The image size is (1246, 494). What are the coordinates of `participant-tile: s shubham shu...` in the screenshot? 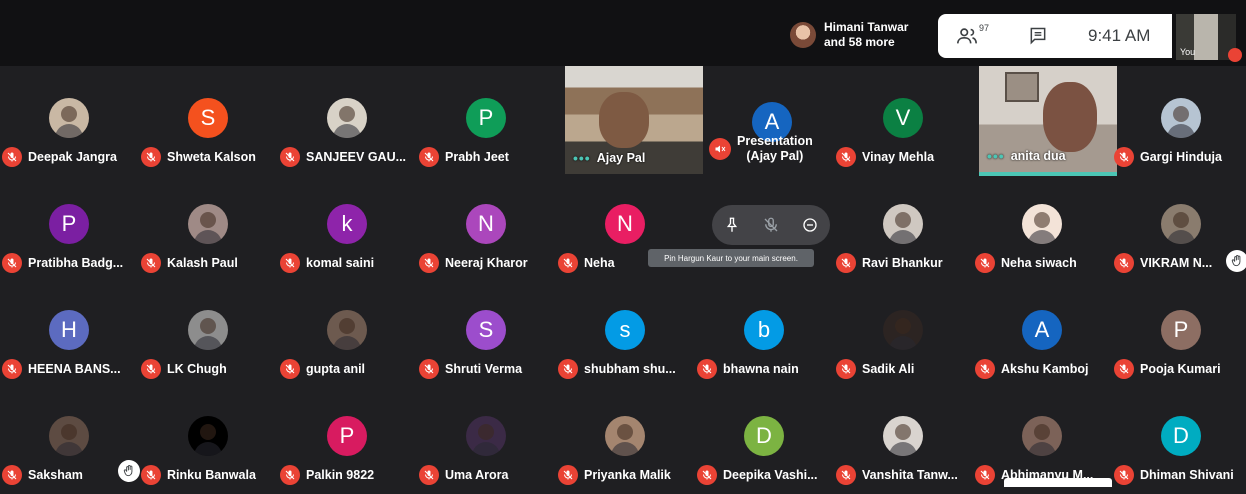 It's located at (625, 333).